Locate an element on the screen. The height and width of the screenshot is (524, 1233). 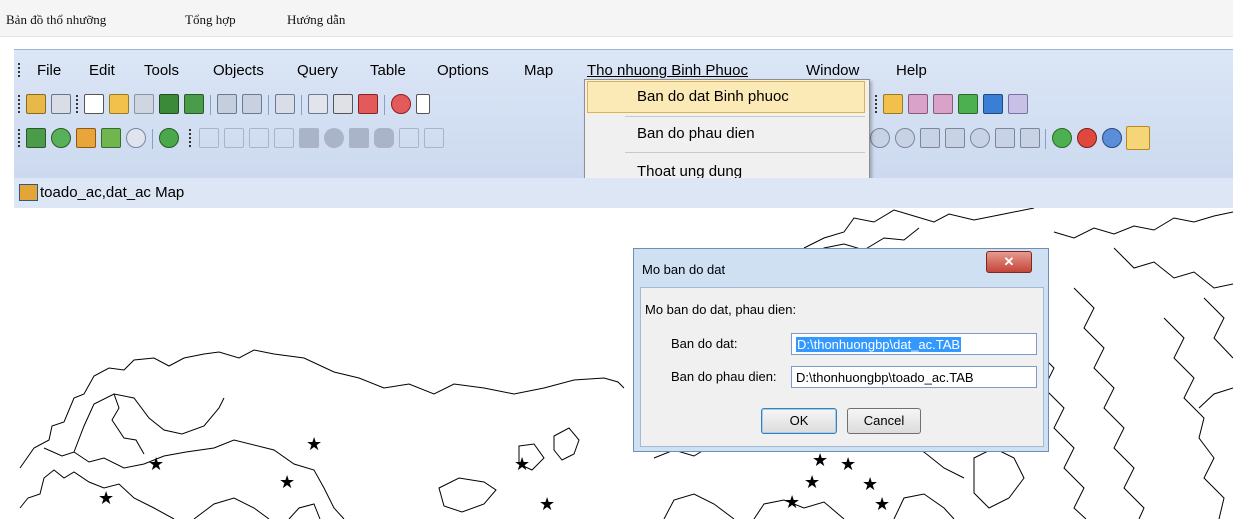
web-icon is located at coordinates (169, 138).